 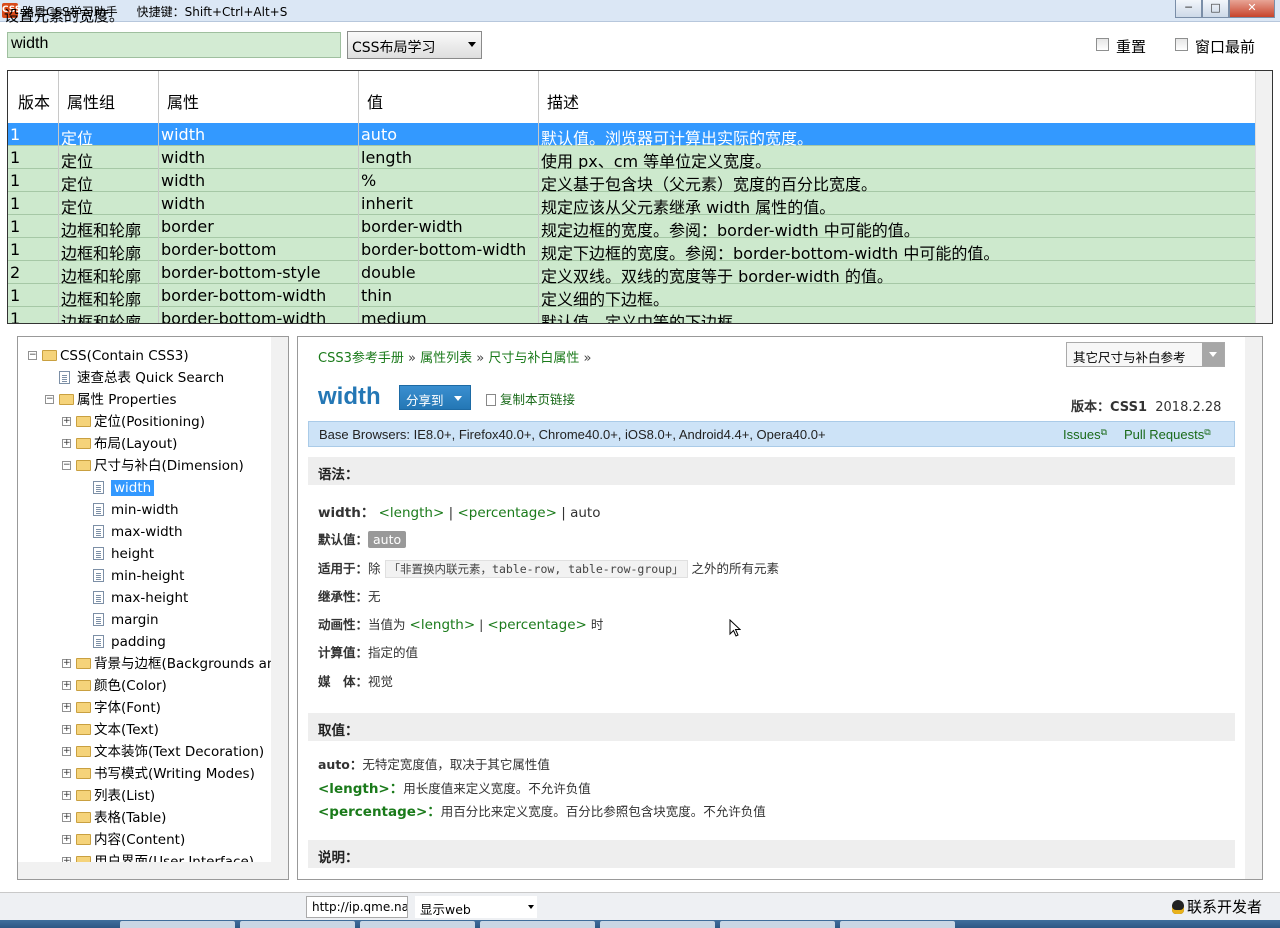 What do you see at coordinates (174, 45) in the screenshot?
I see `search-input: width` at bounding box center [174, 45].